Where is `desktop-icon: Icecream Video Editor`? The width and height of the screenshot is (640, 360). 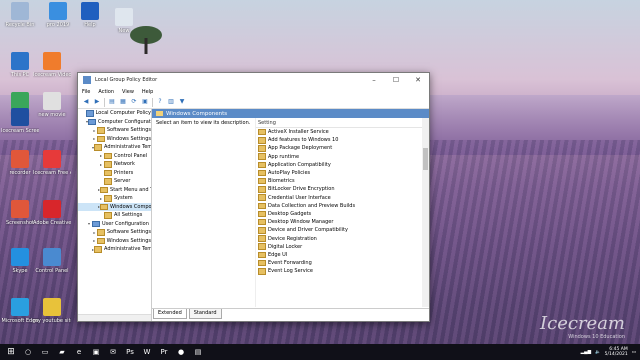 desktop-icon: Icecream Video Editor is located at coordinates (52, 65).